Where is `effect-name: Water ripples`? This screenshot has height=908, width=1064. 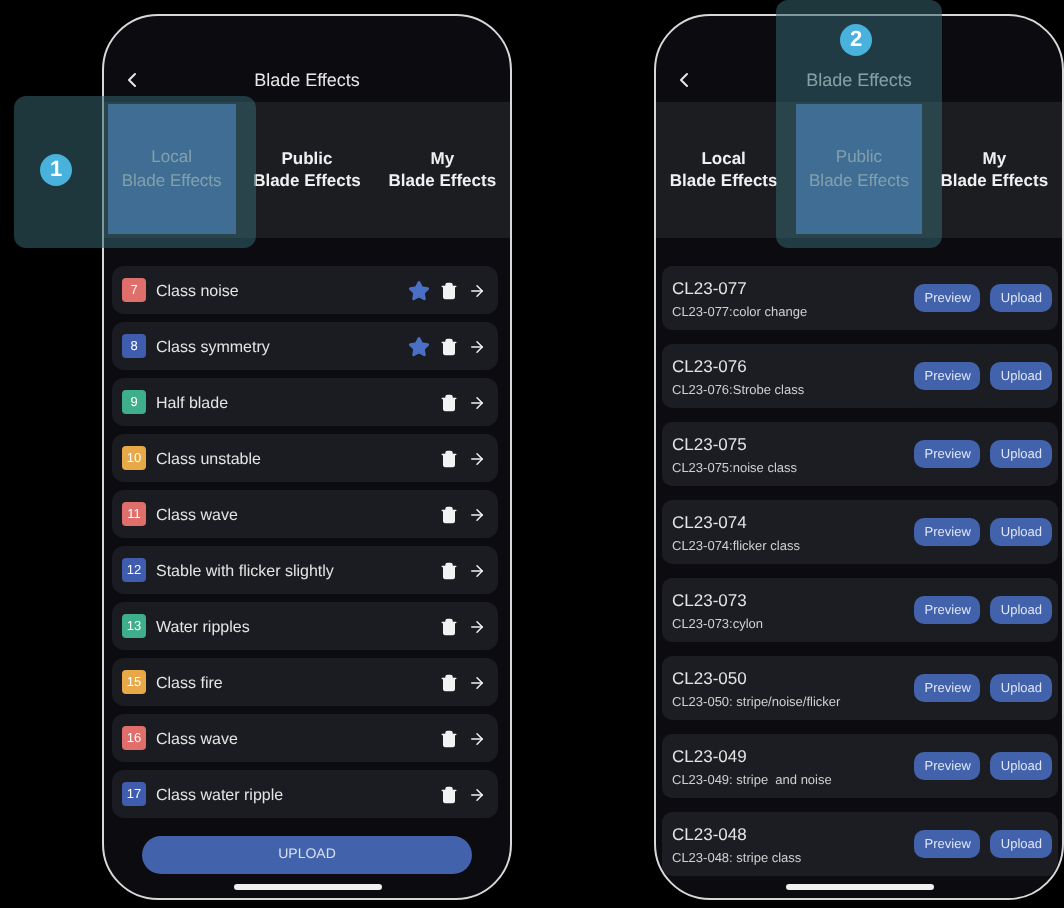
effect-name: Water ripples is located at coordinates (204, 626).